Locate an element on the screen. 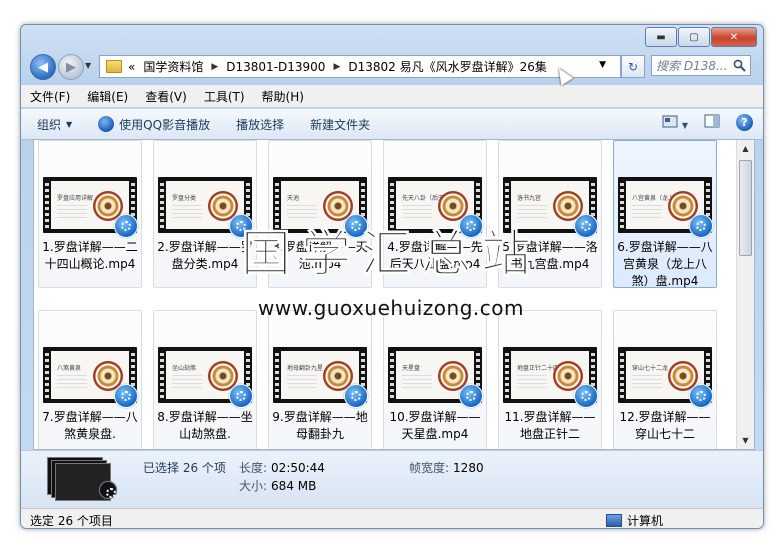 This screenshot has height=550, width=782. preview-pane-button is located at coordinates (712, 122).